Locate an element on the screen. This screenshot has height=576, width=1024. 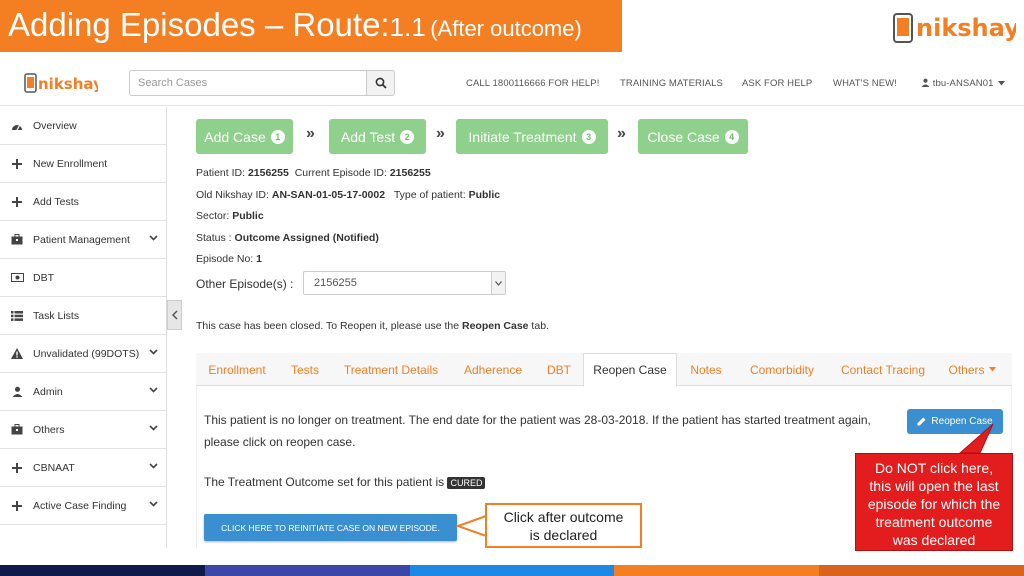
sidebar-item-label: New Enrollment is located at coordinates (70, 163).